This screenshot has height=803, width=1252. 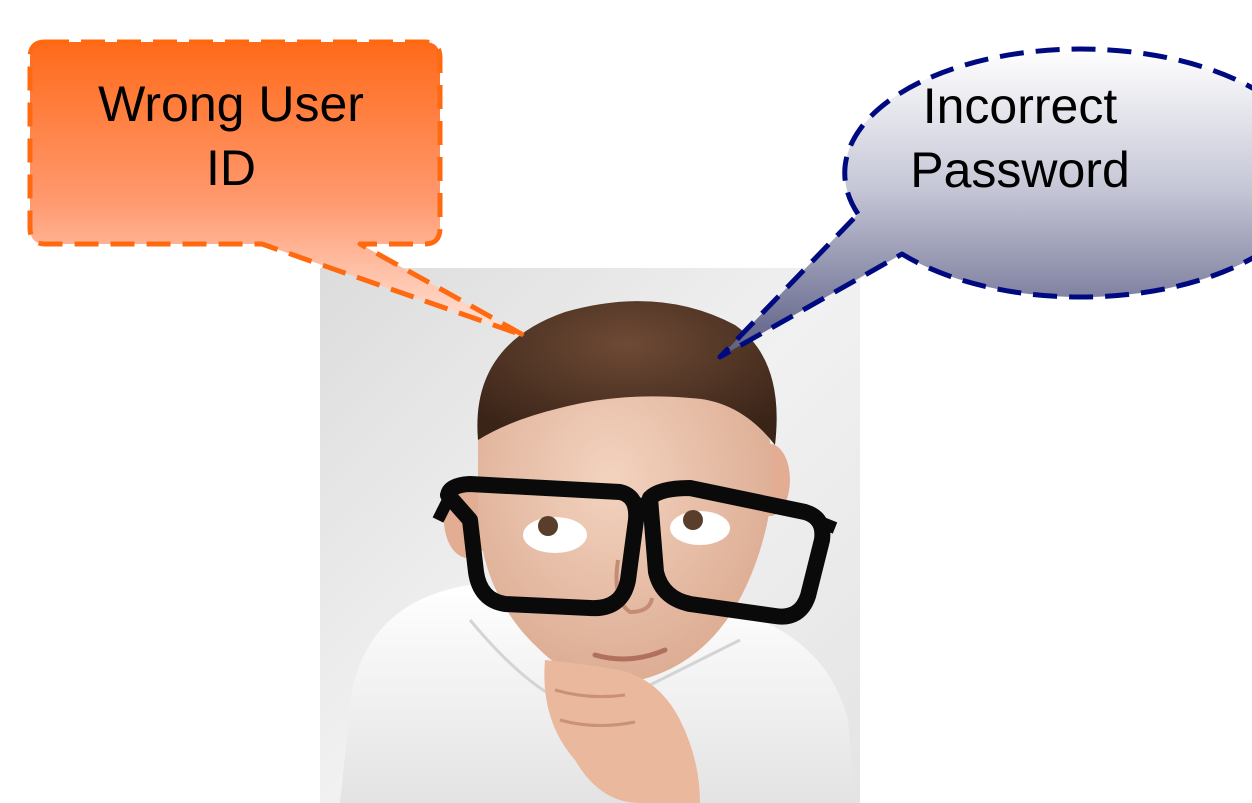 What do you see at coordinates (1020, 170) in the screenshot?
I see `incorrect-password-line-2: Password` at bounding box center [1020, 170].